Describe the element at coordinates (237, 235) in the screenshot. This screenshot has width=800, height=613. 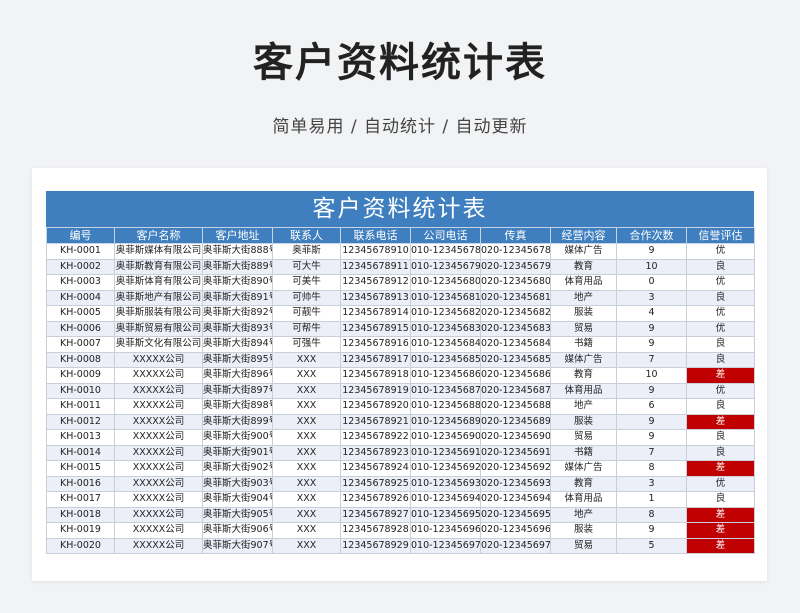
I see `col-header-address: 客户地址` at that location.